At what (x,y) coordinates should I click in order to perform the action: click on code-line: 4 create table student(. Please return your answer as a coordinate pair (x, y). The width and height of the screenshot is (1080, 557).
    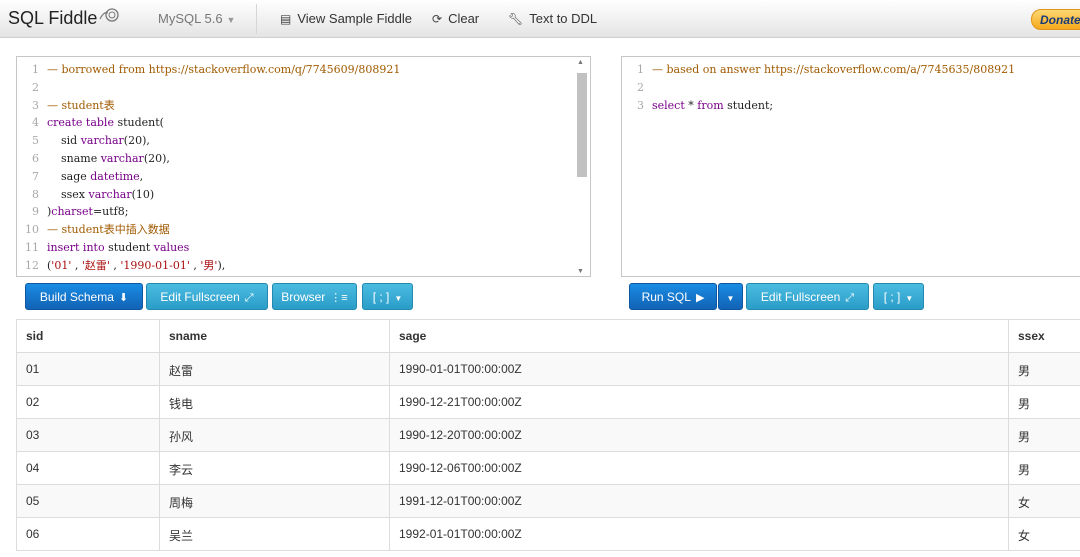
    Looking at the image, I should click on (90, 122).